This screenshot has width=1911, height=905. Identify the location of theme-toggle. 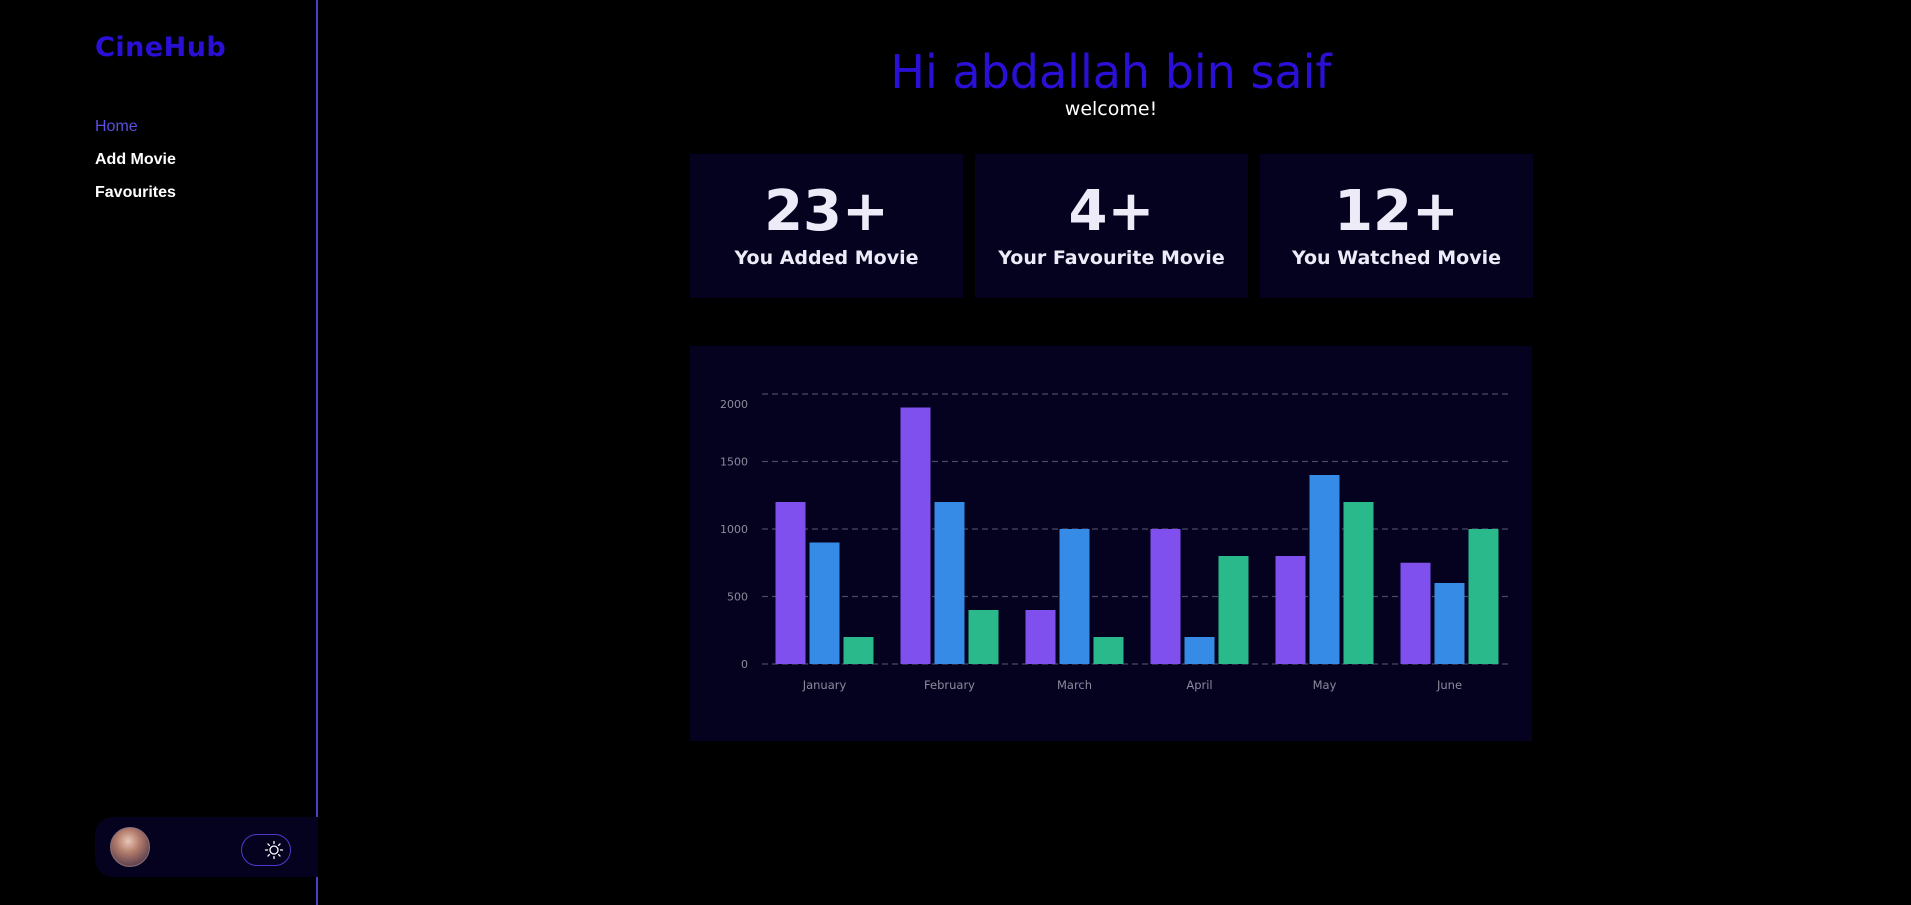
(266, 850).